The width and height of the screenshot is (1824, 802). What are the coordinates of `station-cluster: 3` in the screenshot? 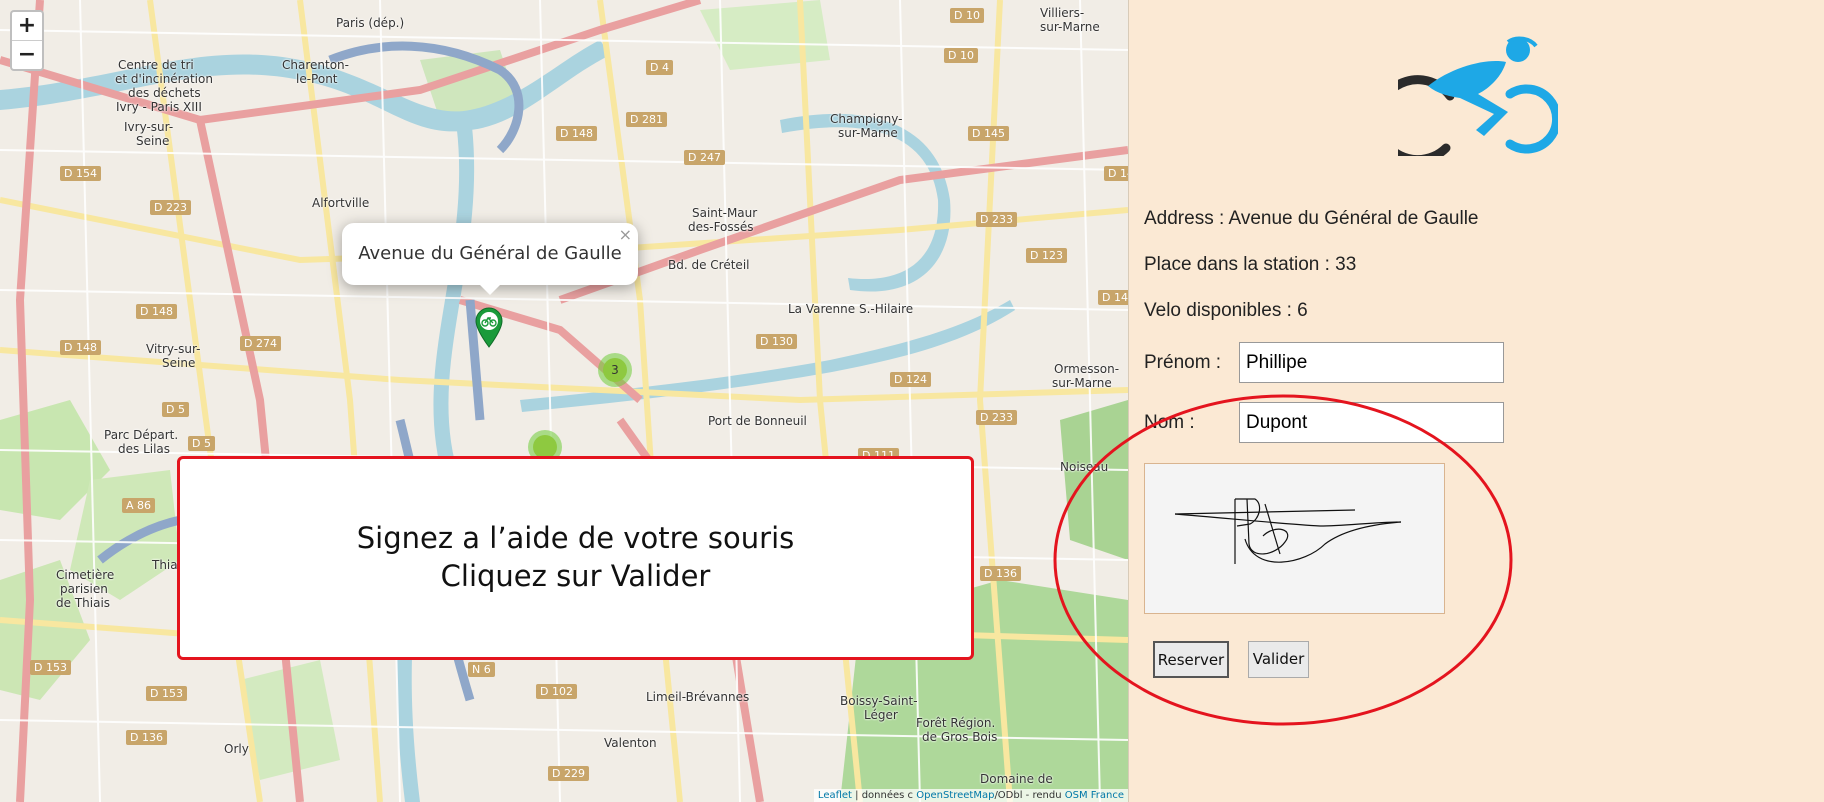 It's located at (615, 370).